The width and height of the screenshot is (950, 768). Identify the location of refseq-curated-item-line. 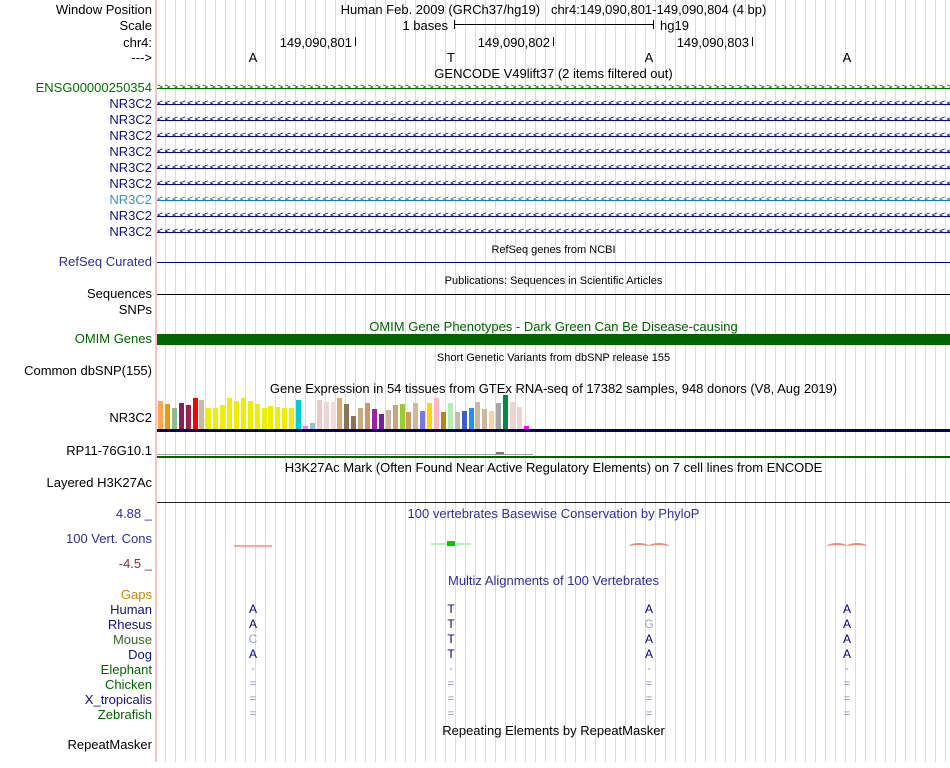
(553, 262).